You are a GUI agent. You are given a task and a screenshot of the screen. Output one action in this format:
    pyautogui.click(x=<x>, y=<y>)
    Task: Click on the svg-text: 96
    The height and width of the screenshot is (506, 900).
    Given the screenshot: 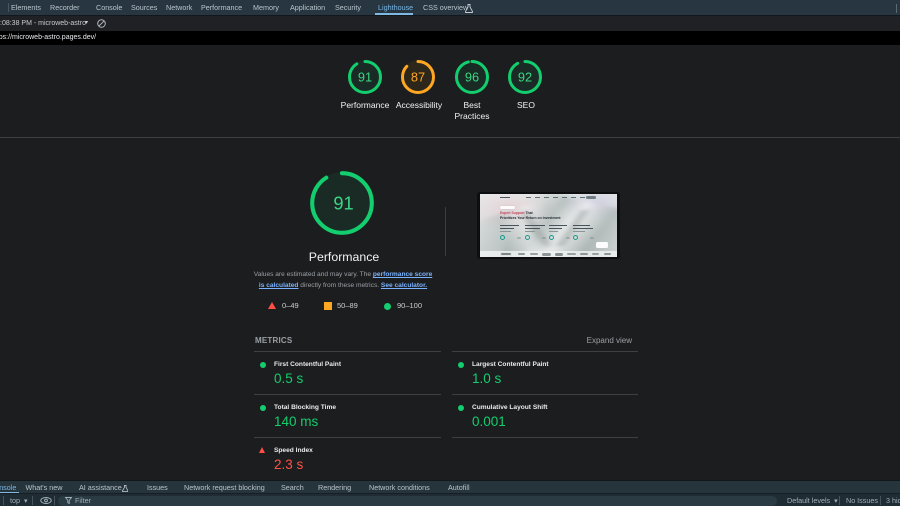 What is the action you would take?
    pyautogui.click(x=471, y=77)
    